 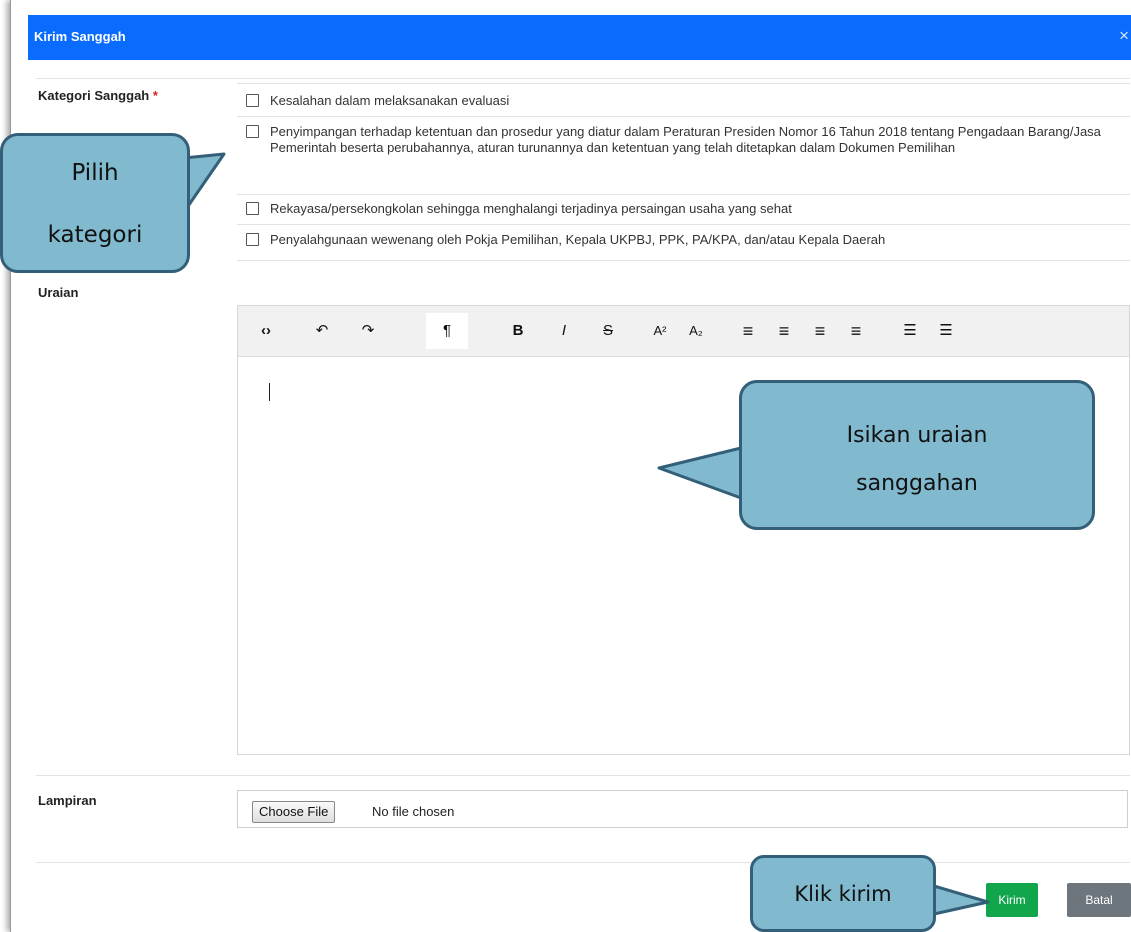 I want to click on kirim-button: Kirim, so click(x=1012, y=900).